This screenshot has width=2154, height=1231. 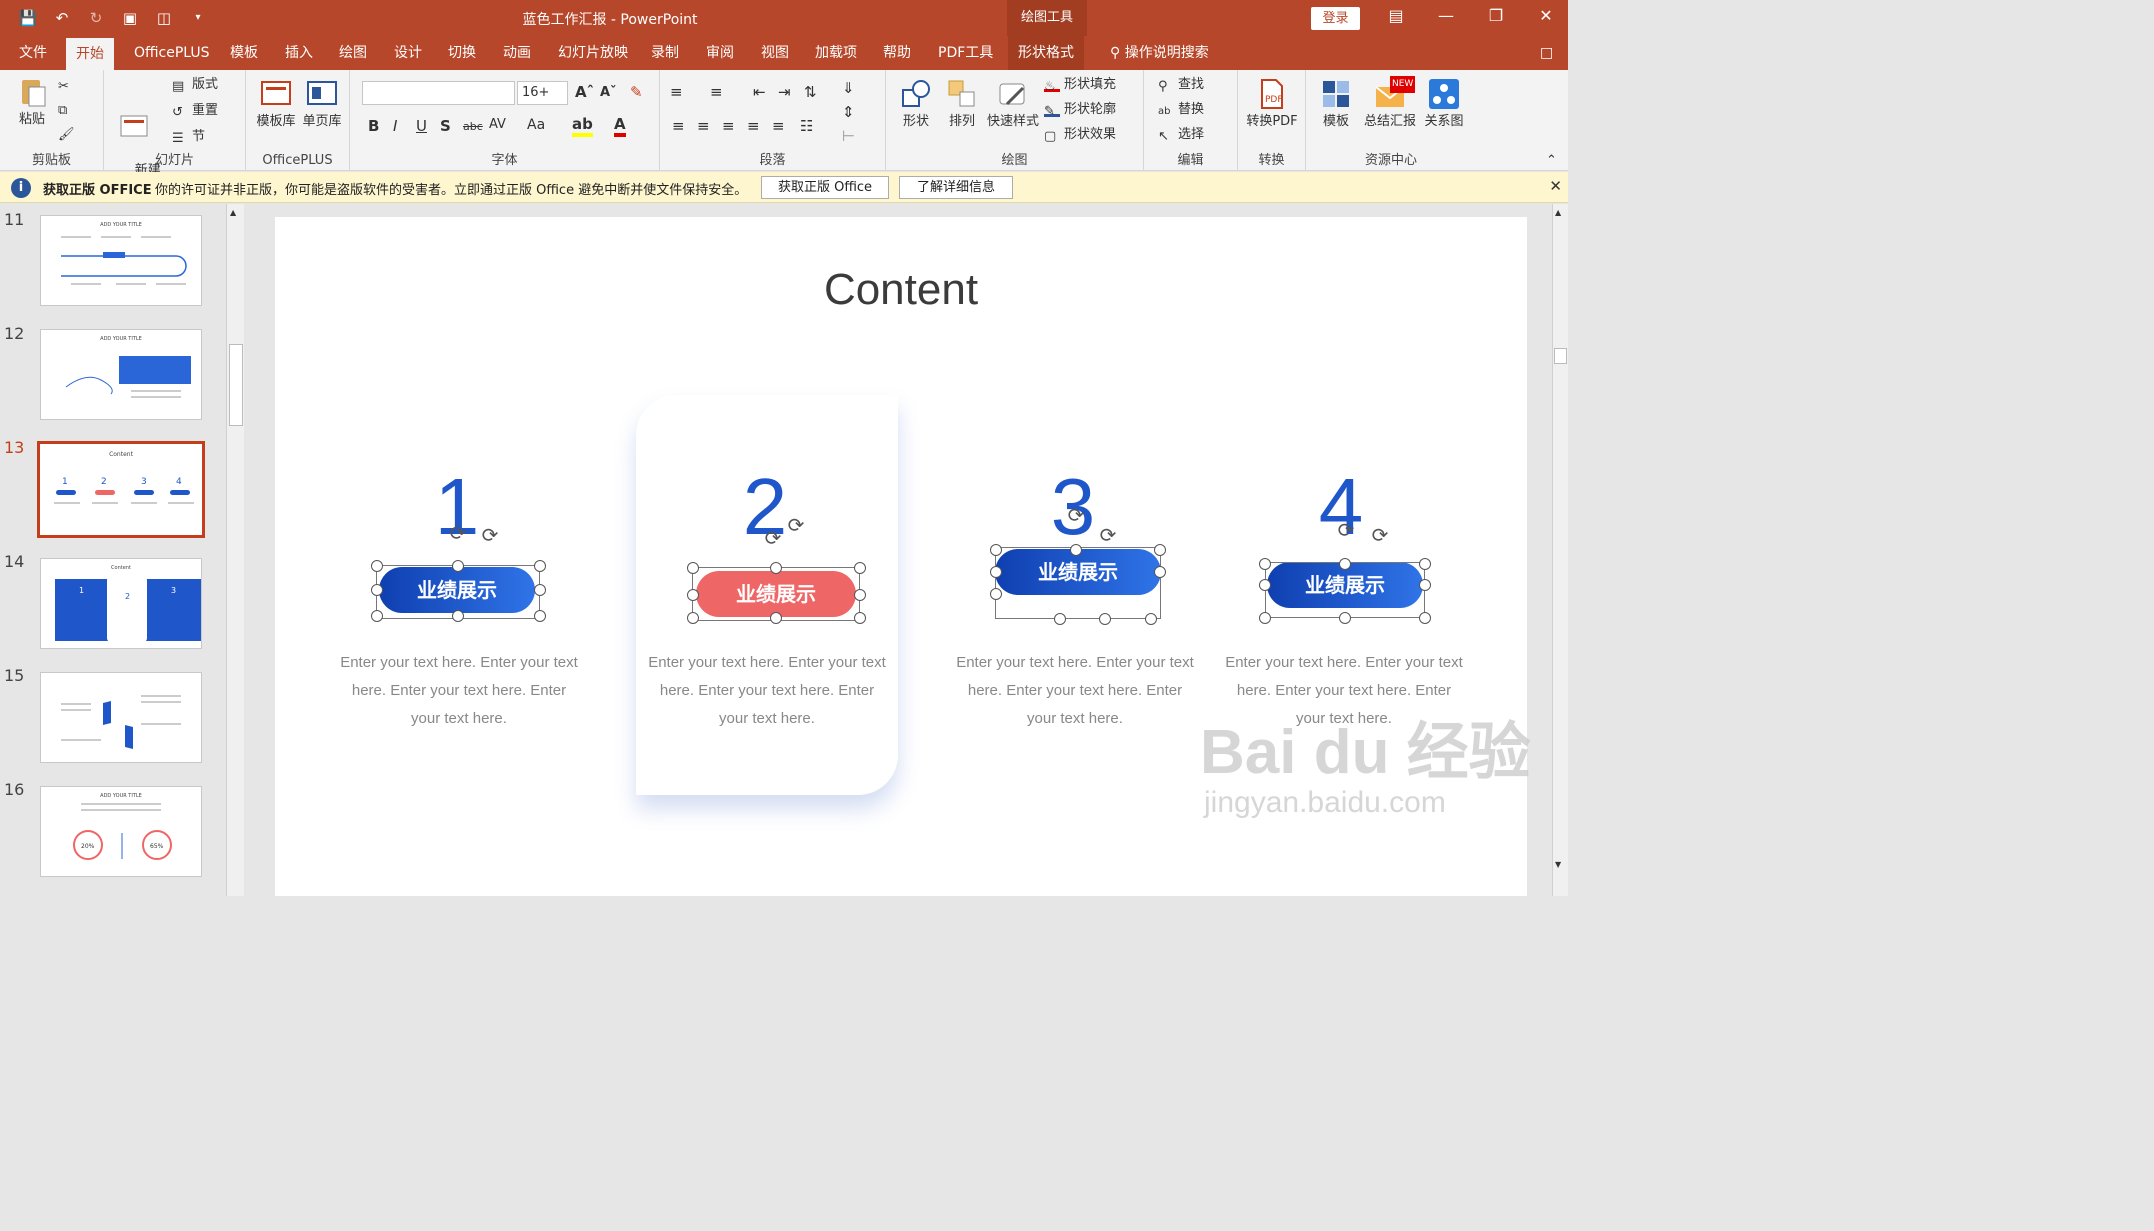 What do you see at coordinates (244, 53) in the screenshot?
I see `tab-template: 模板` at bounding box center [244, 53].